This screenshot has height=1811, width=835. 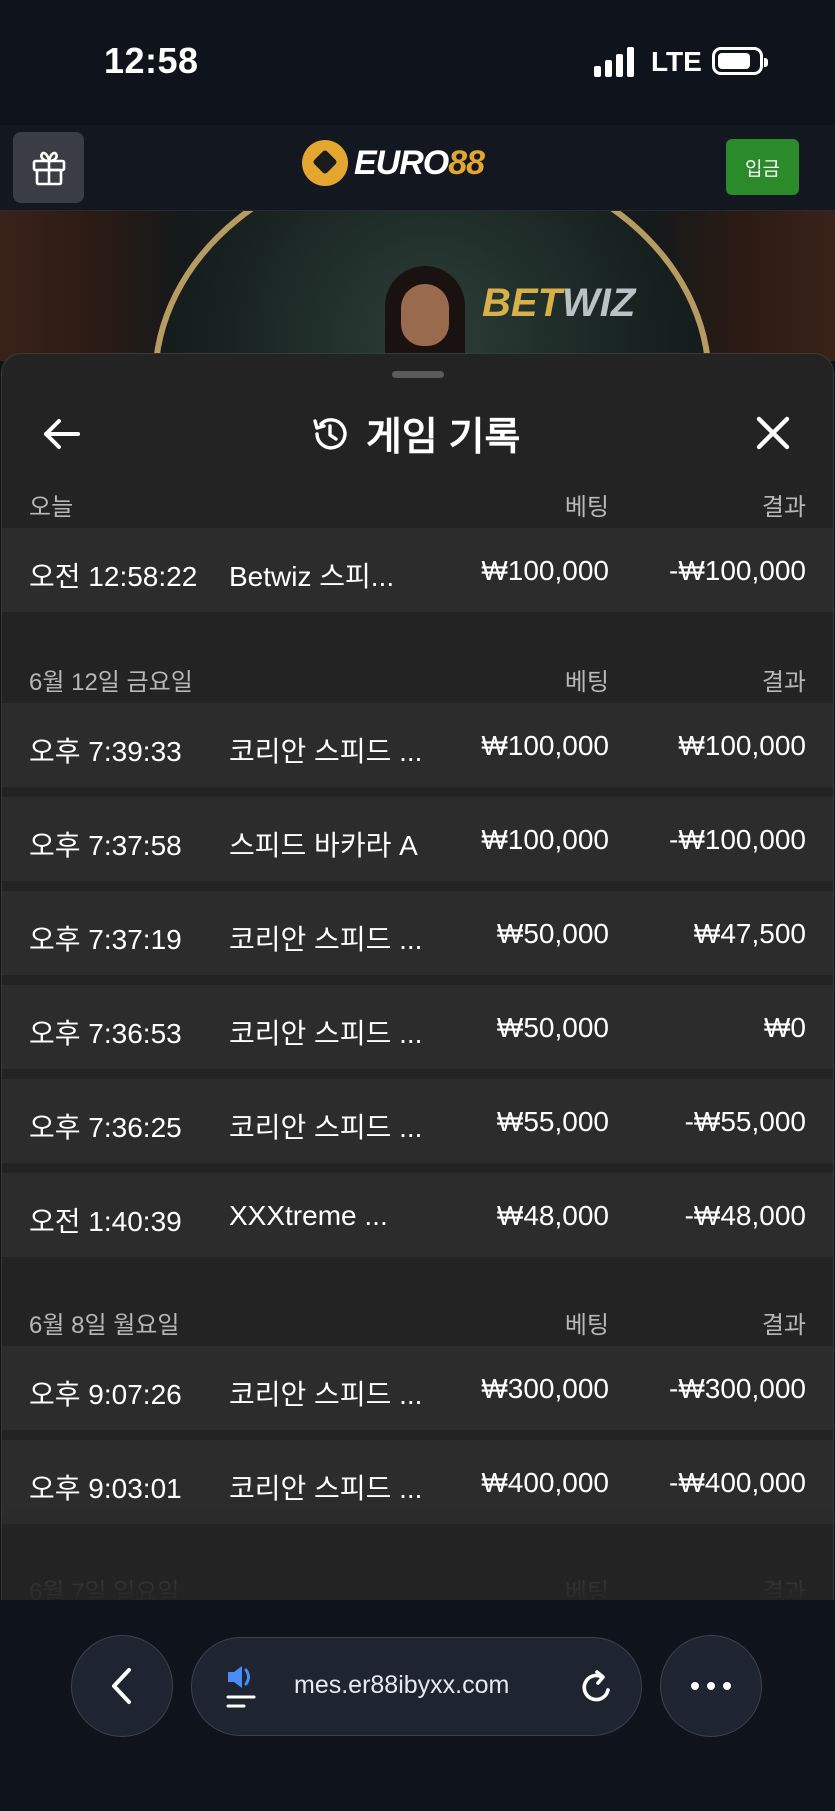 What do you see at coordinates (425, 313) in the screenshot?
I see `dealer-image` at bounding box center [425, 313].